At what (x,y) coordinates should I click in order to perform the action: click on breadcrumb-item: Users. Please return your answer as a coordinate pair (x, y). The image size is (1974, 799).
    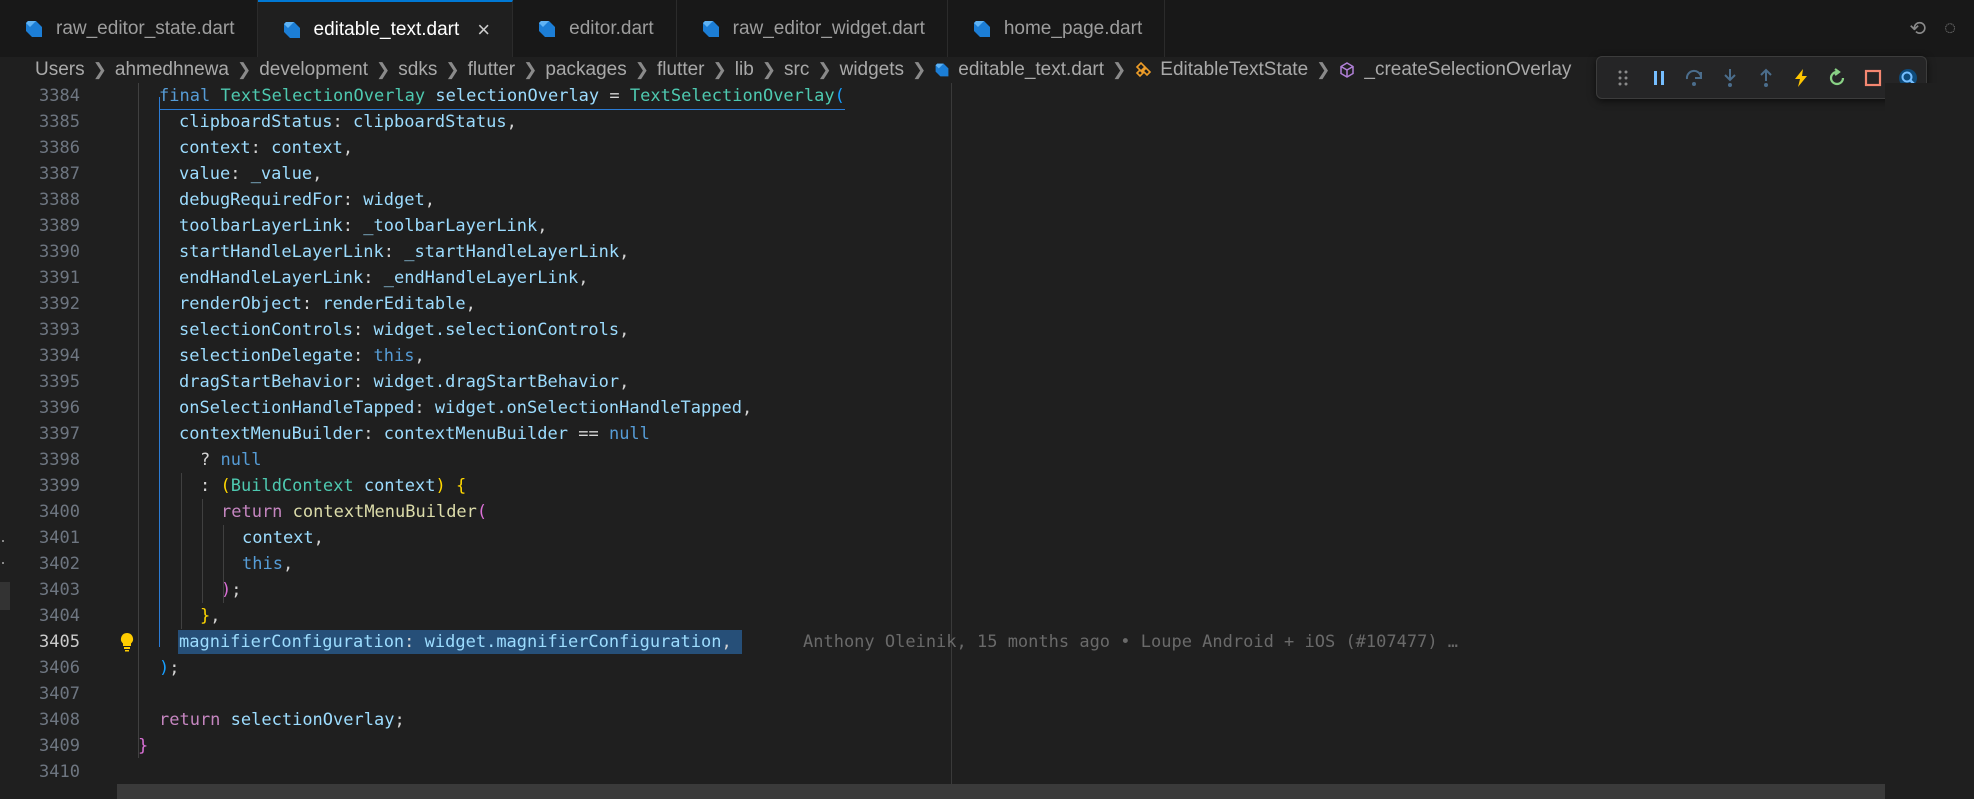
    Looking at the image, I should click on (60, 70).